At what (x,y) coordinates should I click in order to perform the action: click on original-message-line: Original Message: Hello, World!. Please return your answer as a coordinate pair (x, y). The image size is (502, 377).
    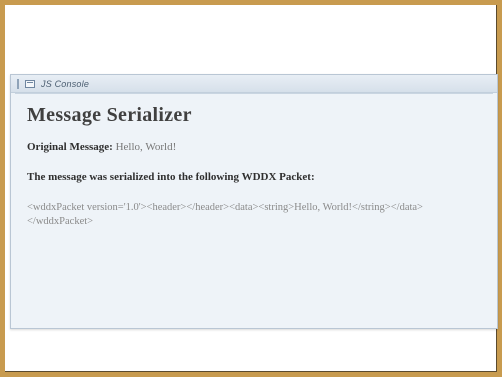
    Looking at the image, I should click on (254, 147).